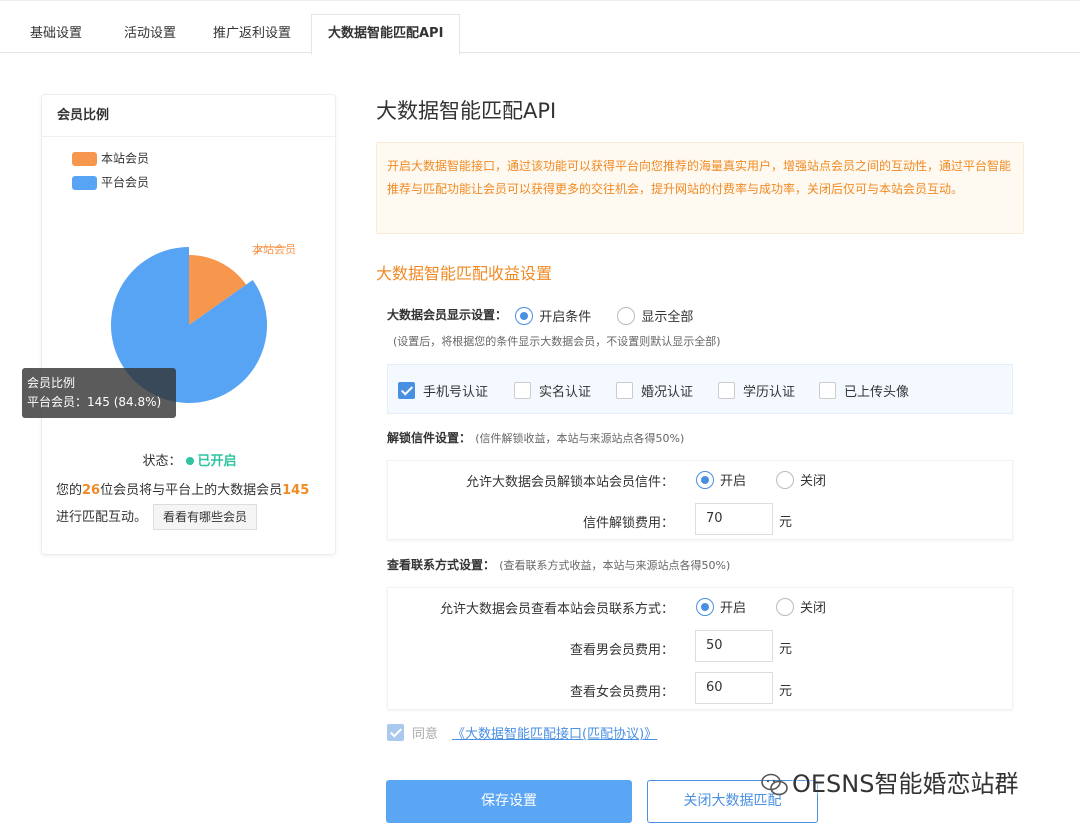 This screenshot has height=827, width=1080. I want to click on unlock-allow-label: 允许大数据会员解锁本站会员信件：, so click(569, 482).